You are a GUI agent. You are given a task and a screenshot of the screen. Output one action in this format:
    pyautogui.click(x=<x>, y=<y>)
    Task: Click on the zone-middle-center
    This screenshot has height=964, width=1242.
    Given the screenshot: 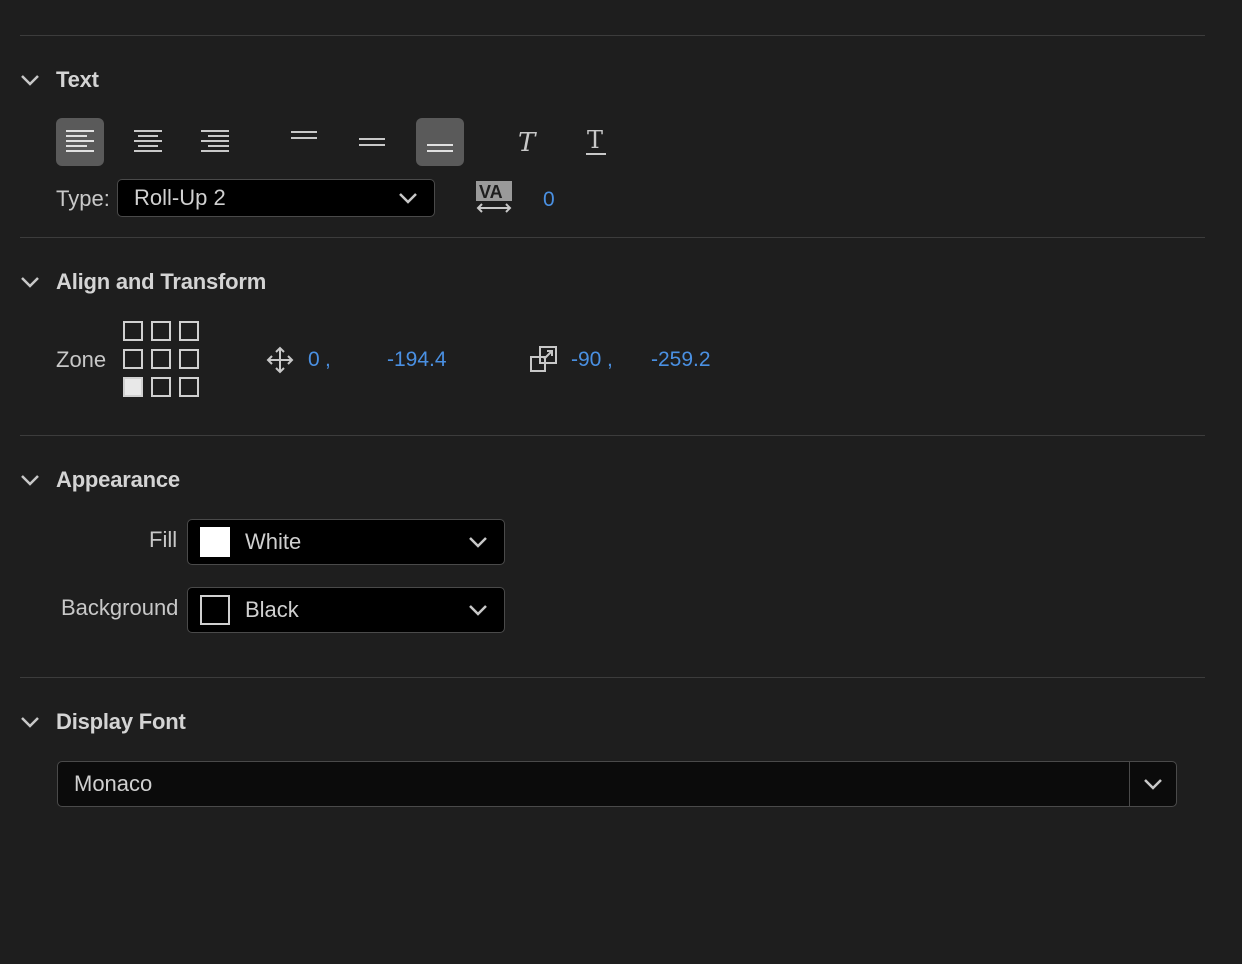 What is the action you would take?
    pyautogui.click(x=161, y=359)
    